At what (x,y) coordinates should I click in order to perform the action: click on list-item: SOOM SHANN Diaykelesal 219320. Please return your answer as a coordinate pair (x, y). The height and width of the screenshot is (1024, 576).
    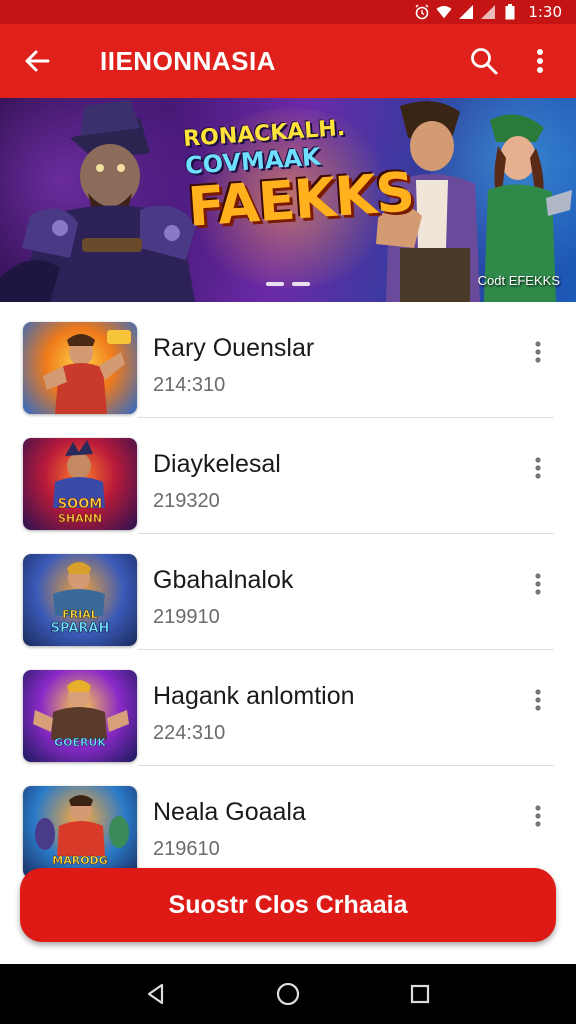
    Looking at the image, I should click on (288, 476).